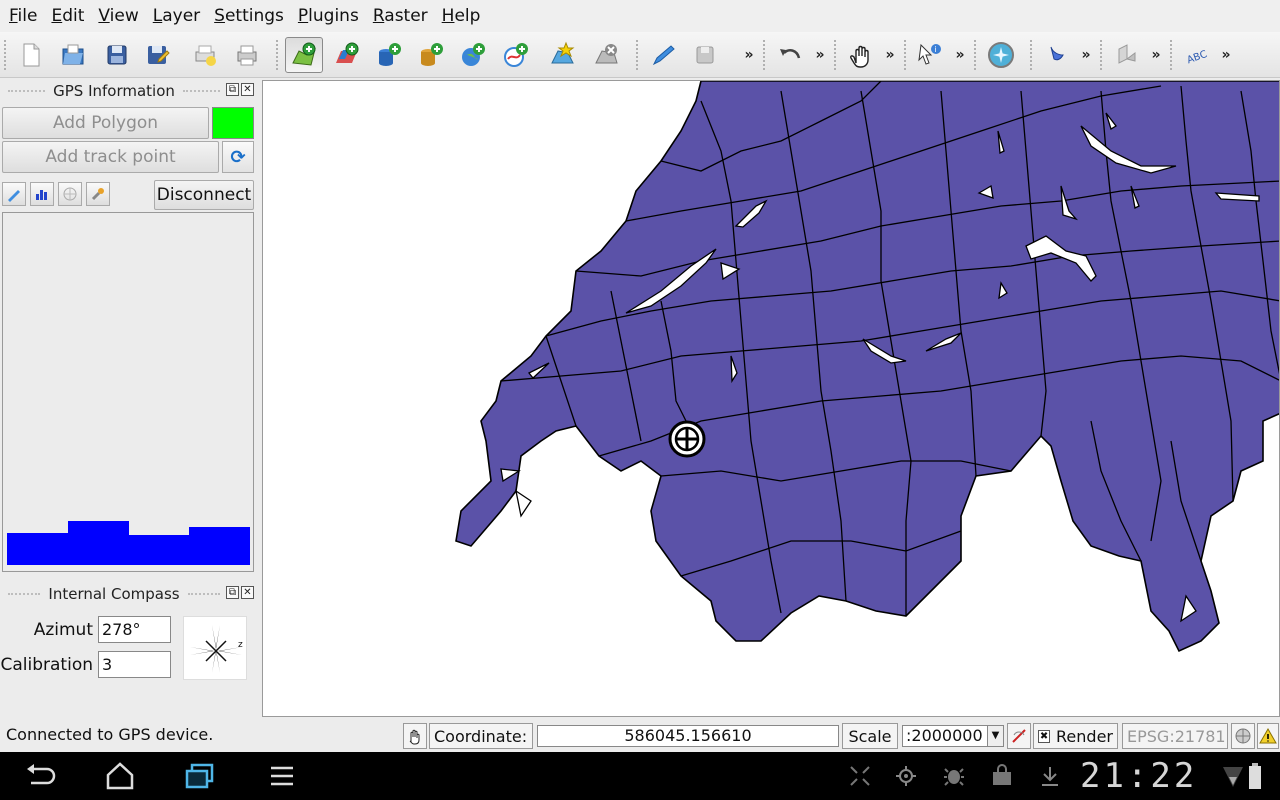 Image resolution: width=1280 pixels, height=800 pixels. Describe the element at coordinates (860, 776) in the screenshot. I see `screen-compat-icon` at that location.